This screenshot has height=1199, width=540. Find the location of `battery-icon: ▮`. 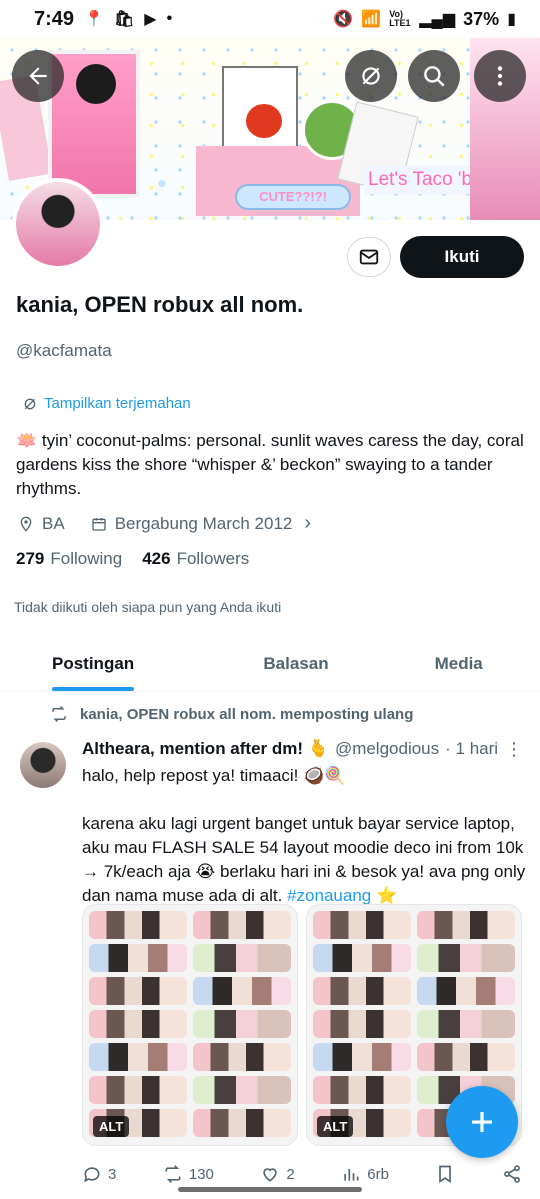

battery-icon: ▮ is located at coordinates (511, 19).